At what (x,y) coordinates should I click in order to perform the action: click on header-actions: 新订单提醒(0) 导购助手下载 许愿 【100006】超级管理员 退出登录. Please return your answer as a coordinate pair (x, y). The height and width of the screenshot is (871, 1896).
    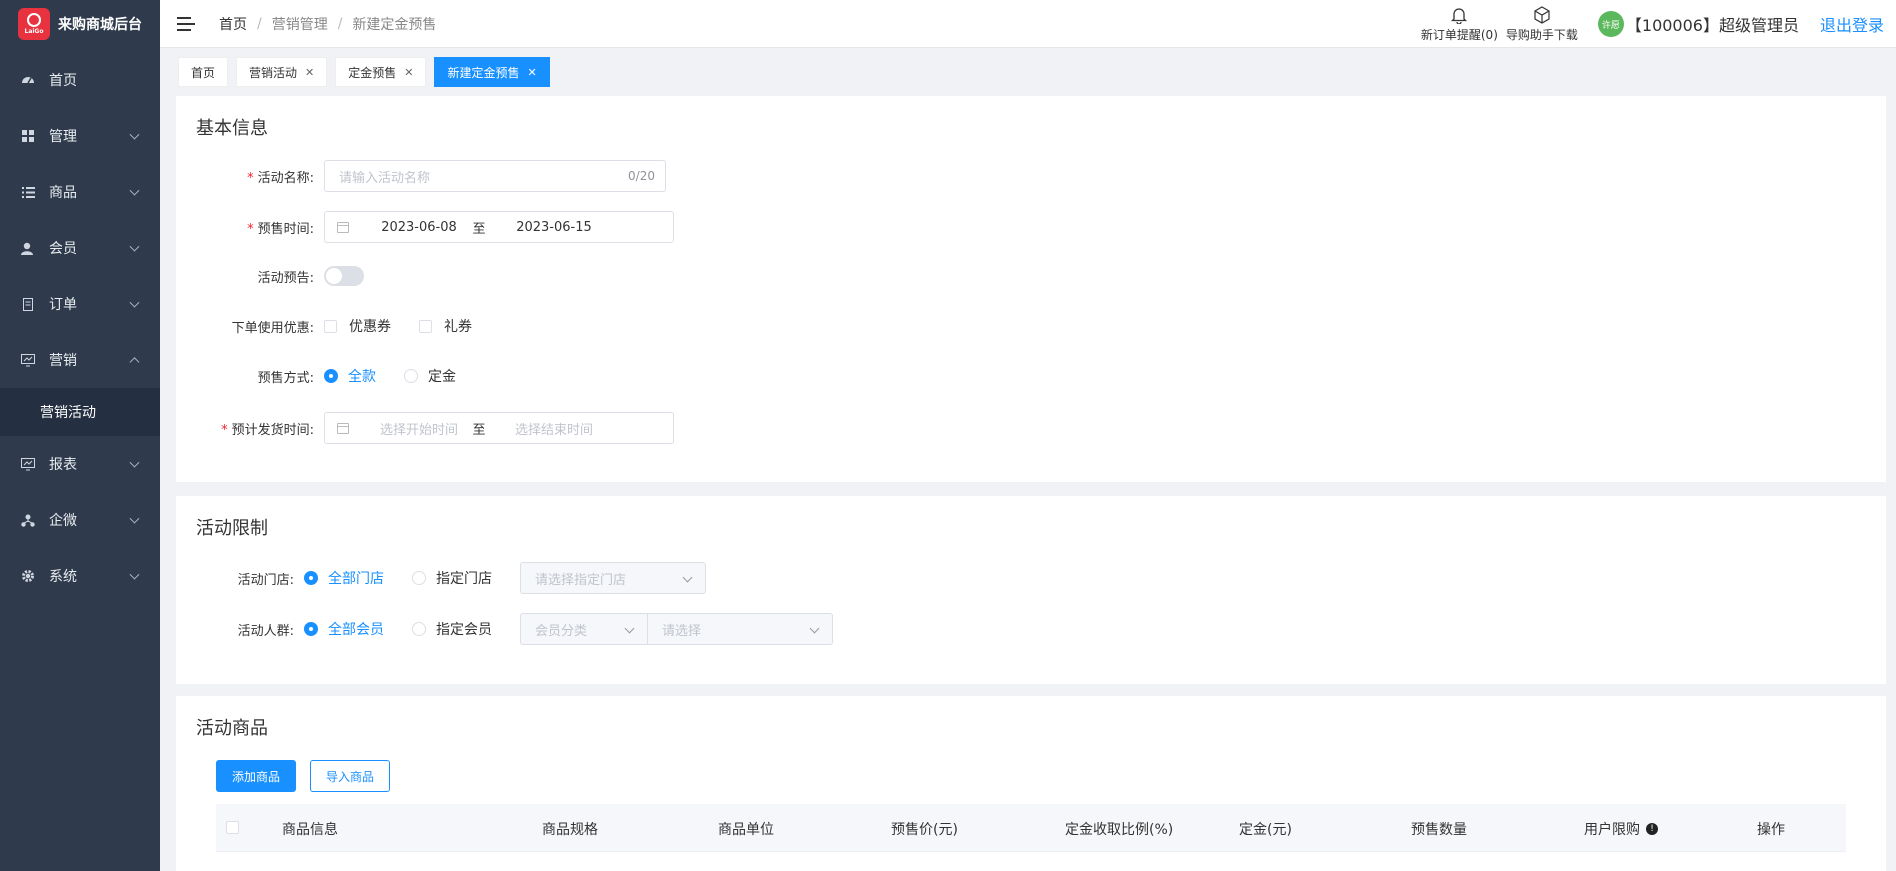
    Looking at the image, I should click on (1658, 24).